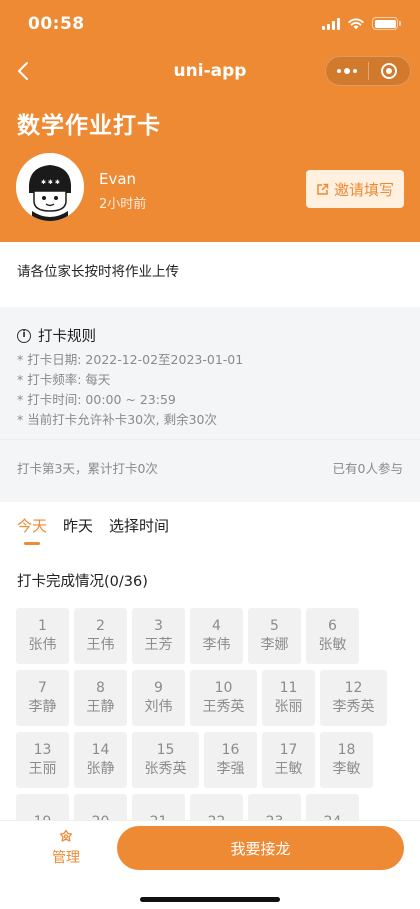 This screenshot has width=420, height=909. What do you see at coordinates (42, 688) in the screenshot?
I see `member-number: 7` at bounding box center [42, 688].